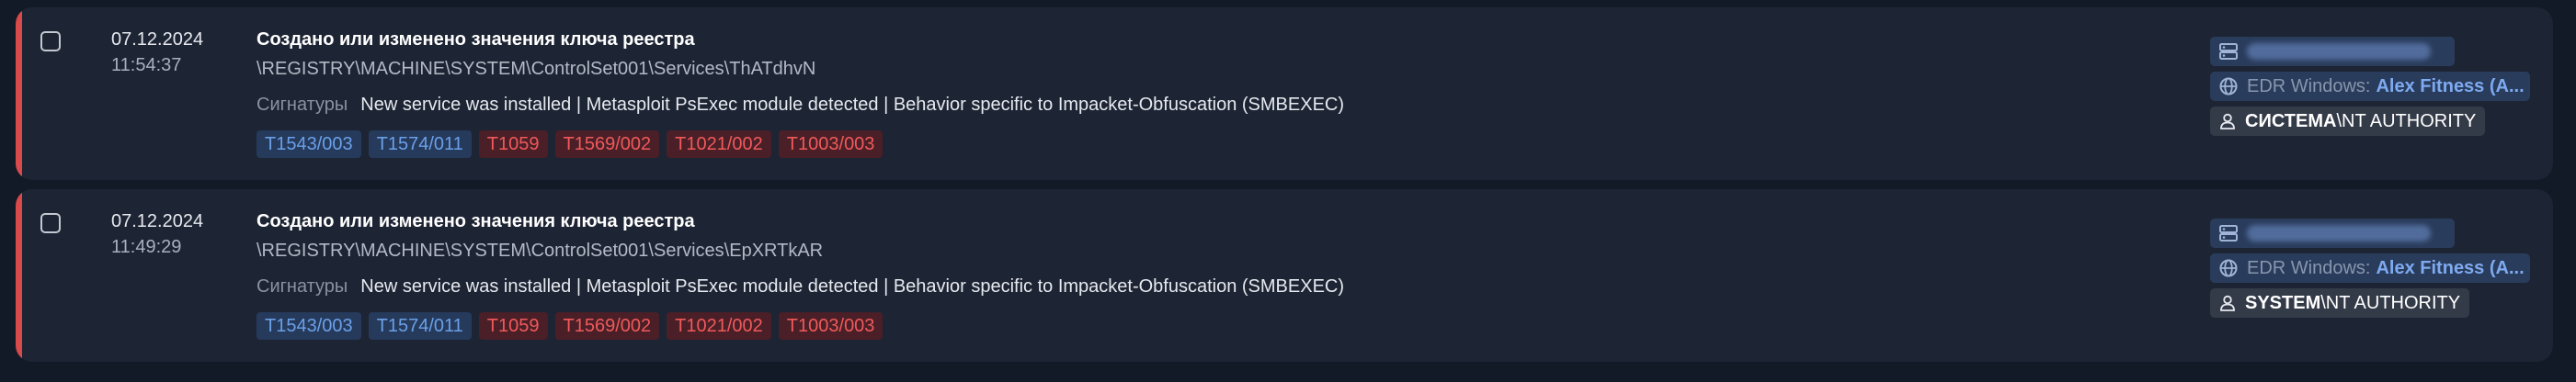 Image resolution: width=2576 pixels, height=382 pixels. I want to click on user-domain: SYSTEM, so click(2283, 302).